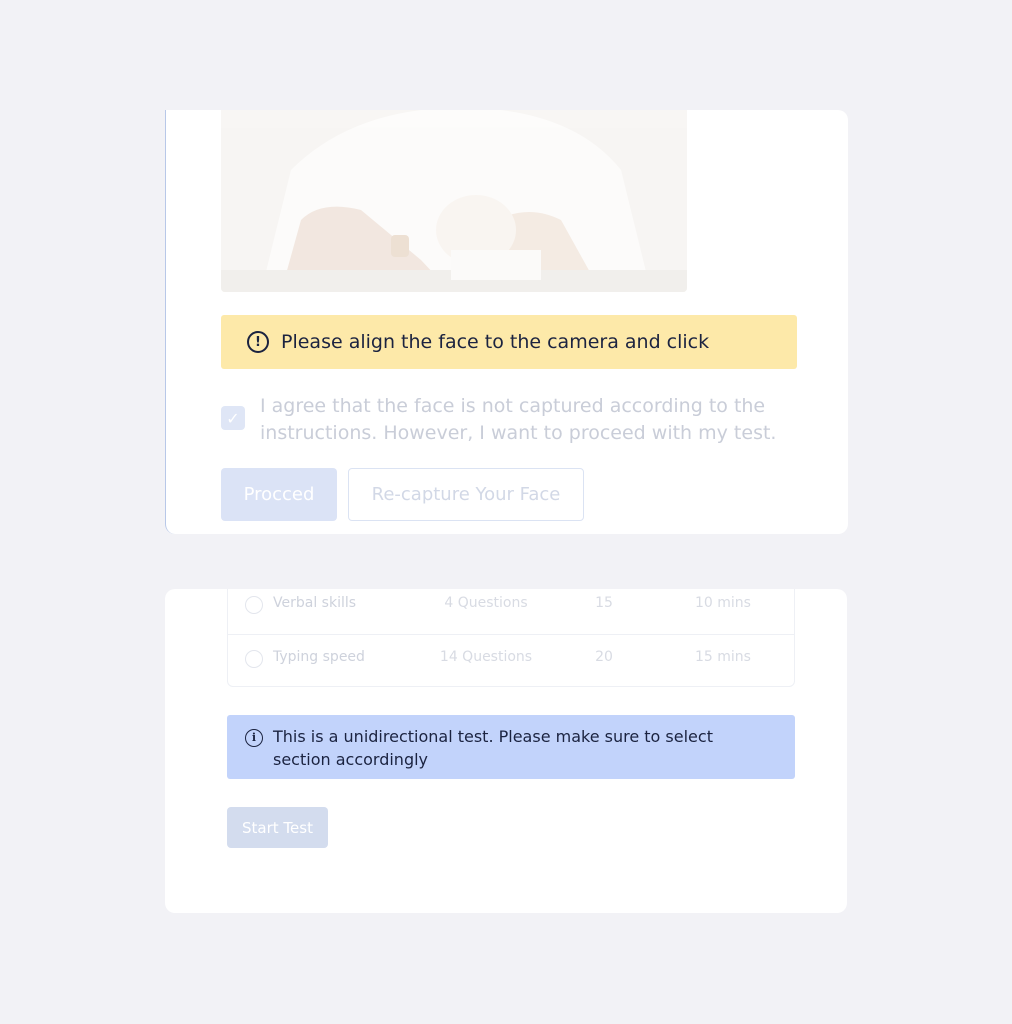 This screenshot has height=1024, width=1012. Describe the element at coordinates (604, 603) in the screenshot. I see `section-marks: 15` at that location.